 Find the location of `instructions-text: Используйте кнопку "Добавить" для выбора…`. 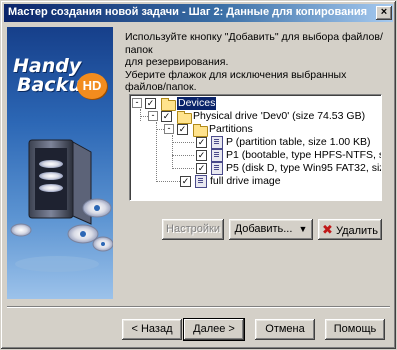

instructions-text: Используйте кнопку "Добавить" для выбора… is located at coordinates (256, 62).